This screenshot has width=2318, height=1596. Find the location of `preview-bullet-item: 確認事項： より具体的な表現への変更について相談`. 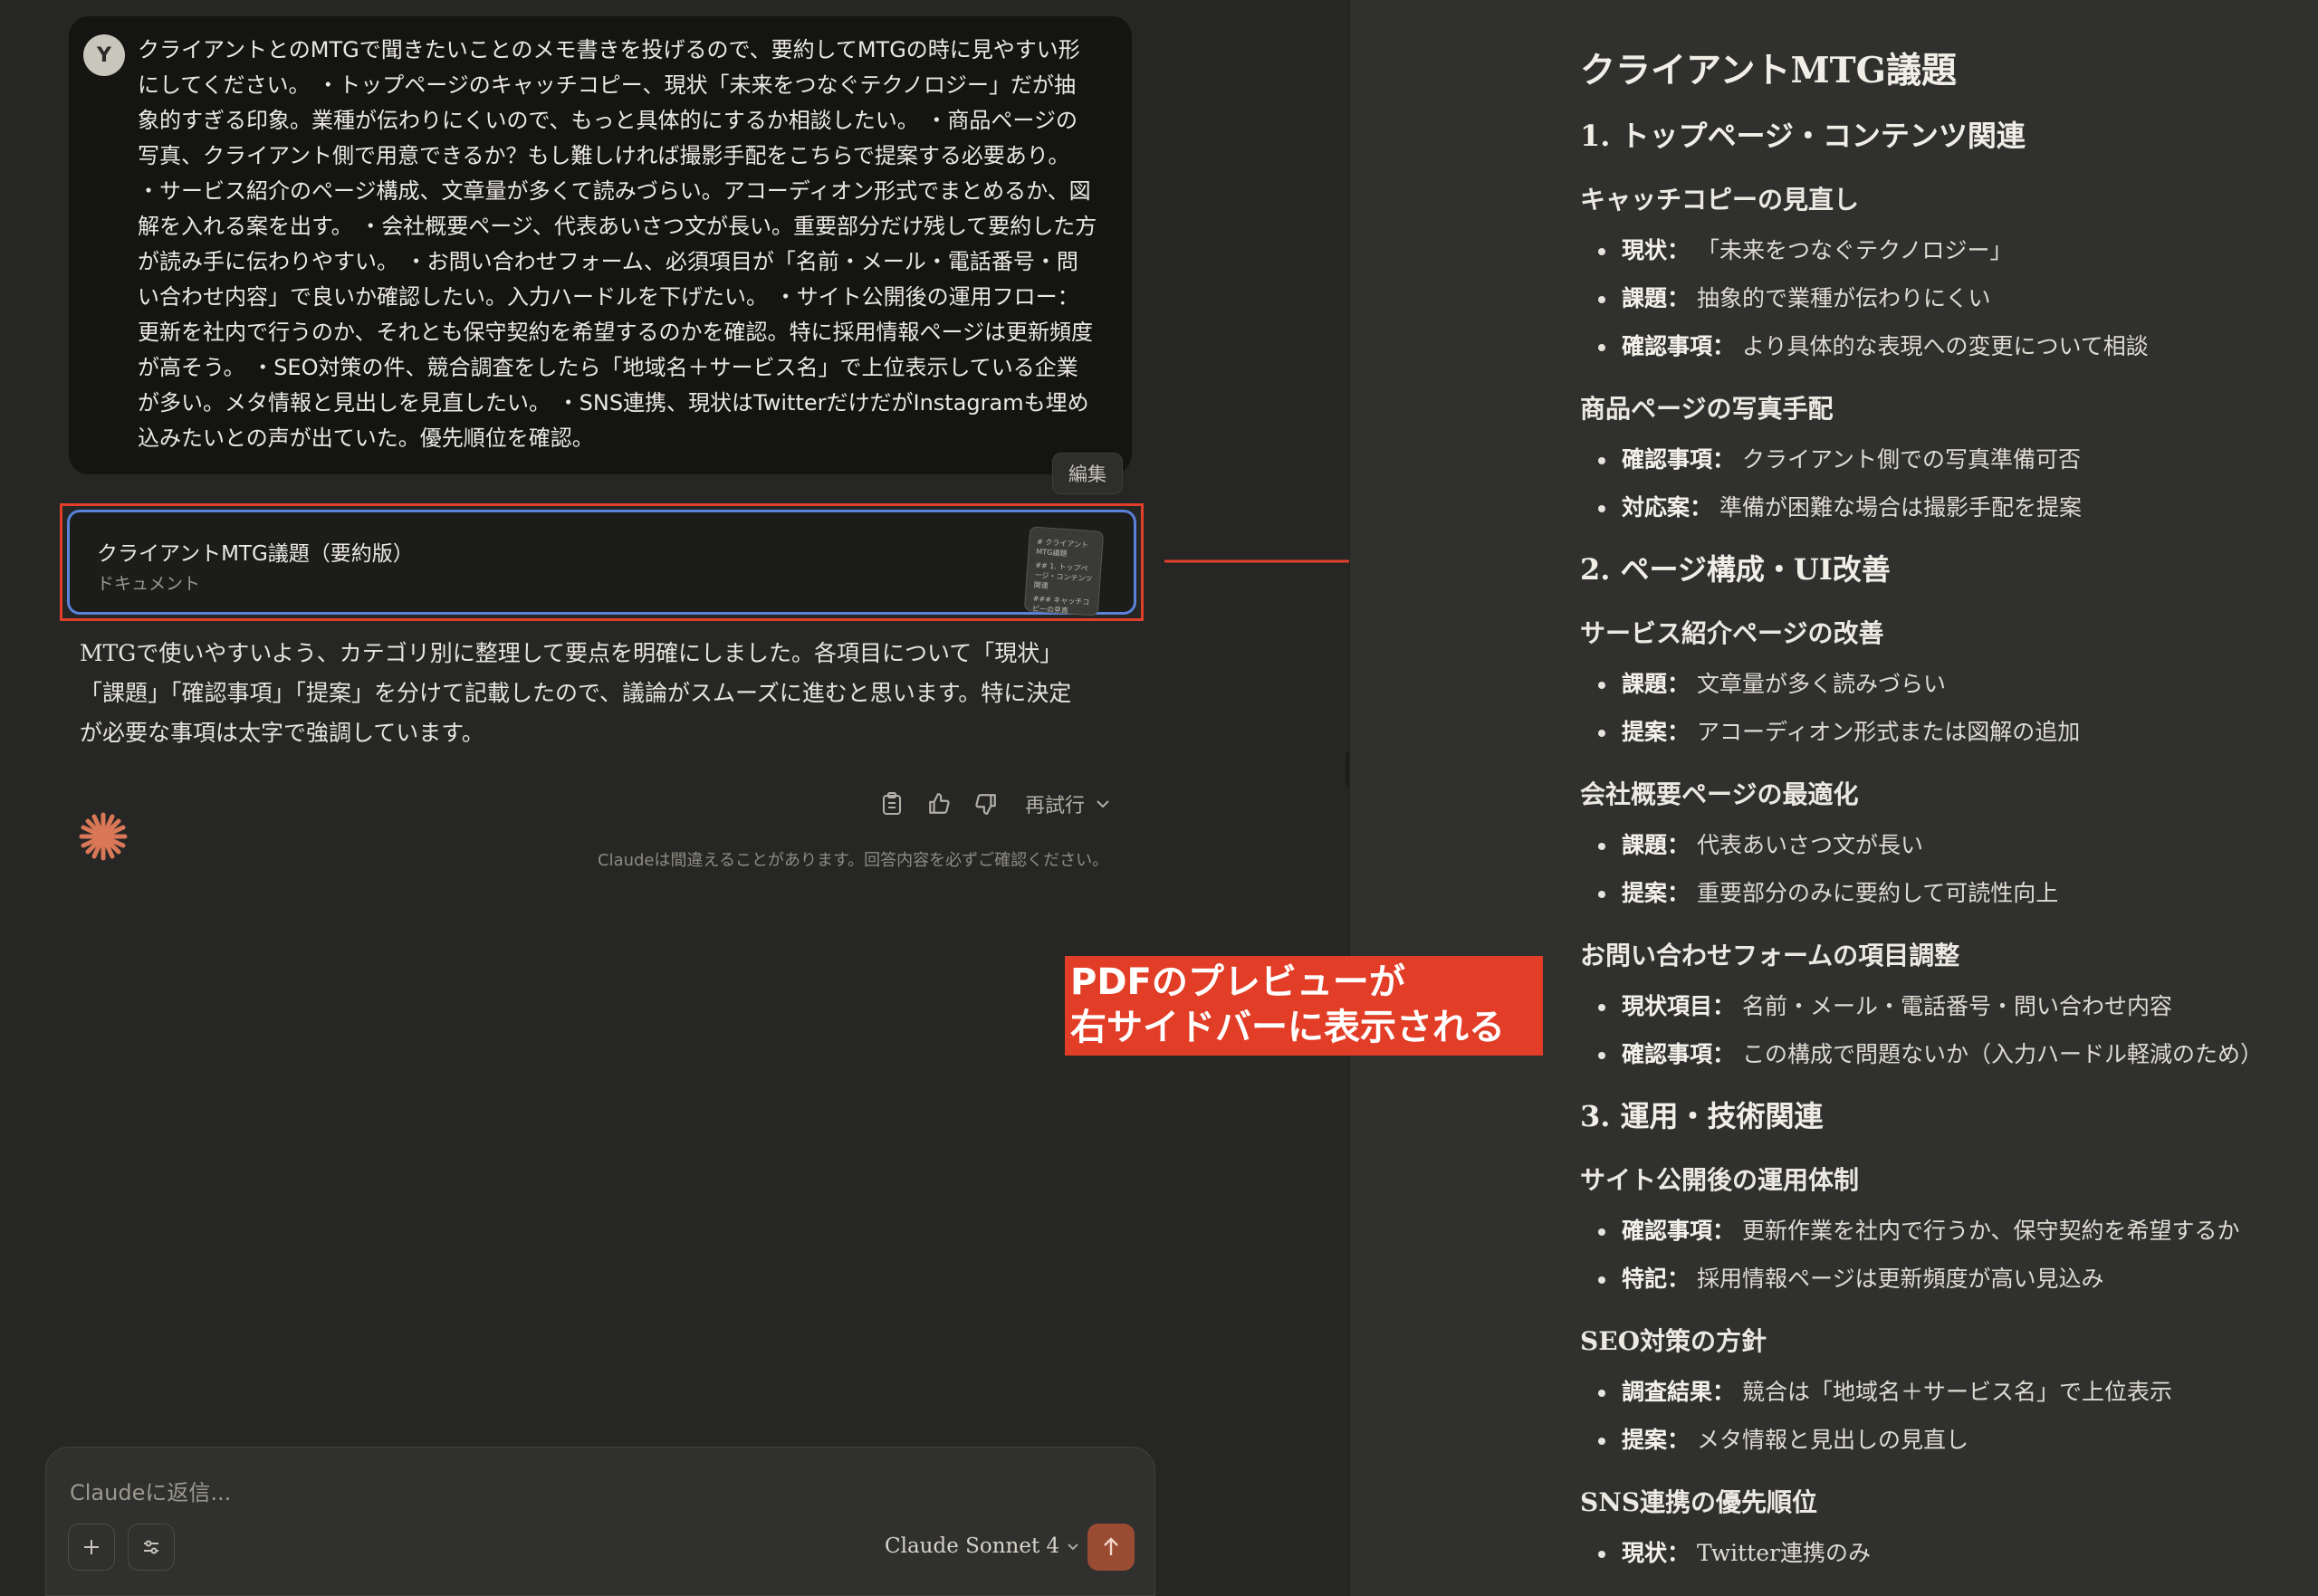

preview-bullet-item: 確認事項： より具体的な表現への変更について相談 is located at coordinates (1942, 346).